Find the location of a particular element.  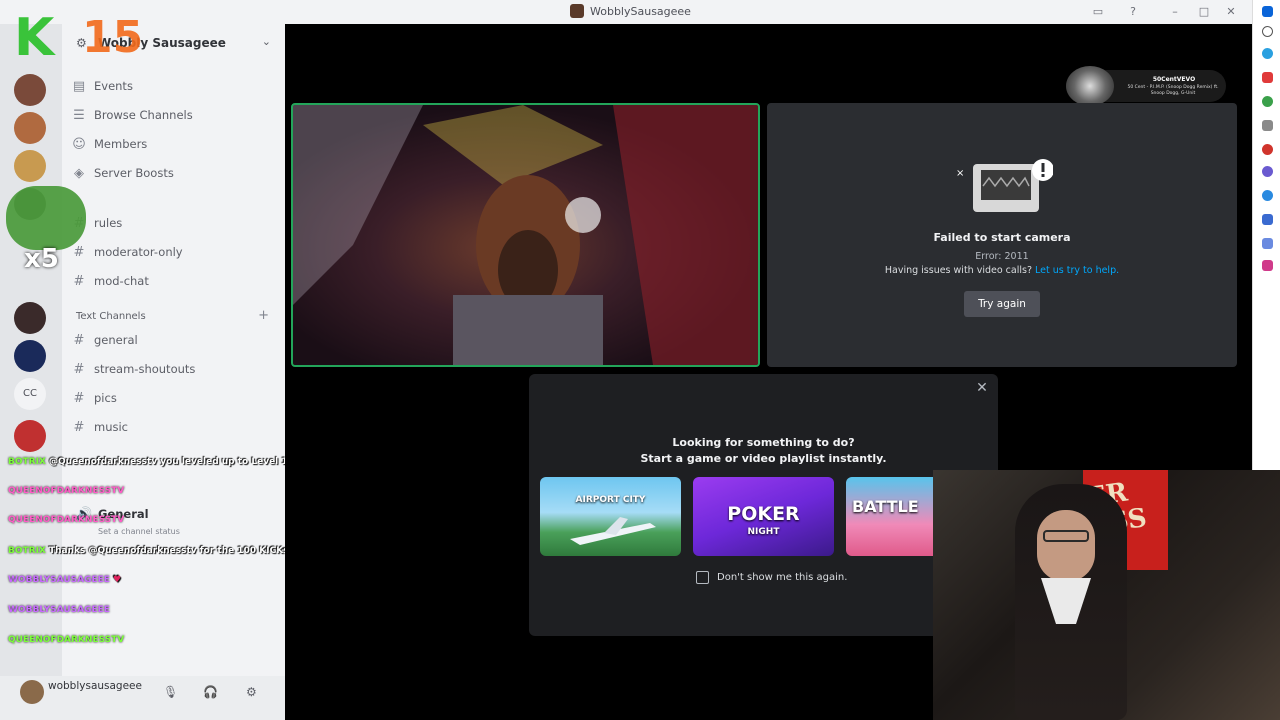

calendar-icon: ▤ is located at coordinates (79, 86).